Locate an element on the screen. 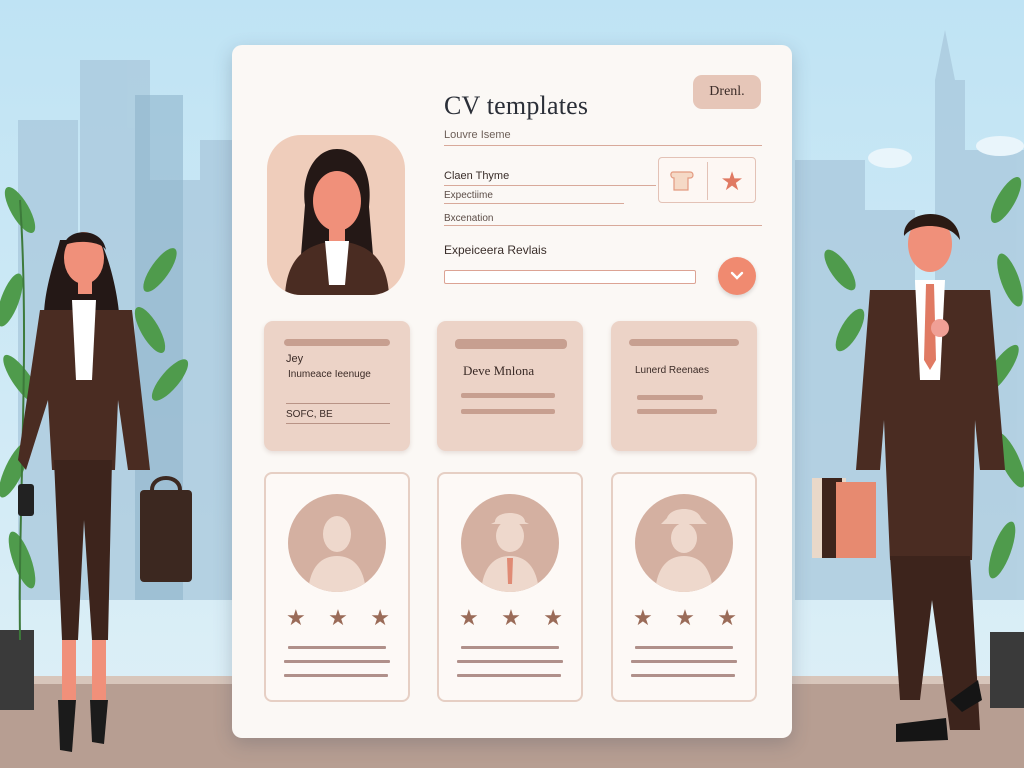 The width and height of the screenshot is (1024, 768). page-title: CV templates is located at coordinates (516, 105).